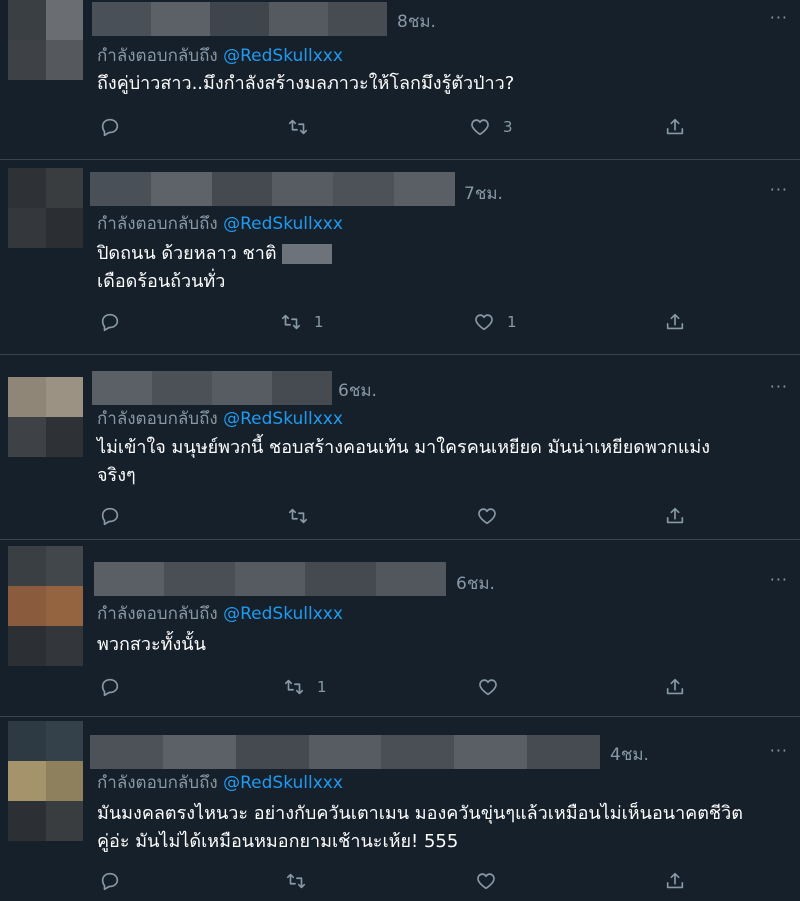  Describe the element at coordinates (397, 691) in the screenshot. I see `tweet-actions: 1` at that location.